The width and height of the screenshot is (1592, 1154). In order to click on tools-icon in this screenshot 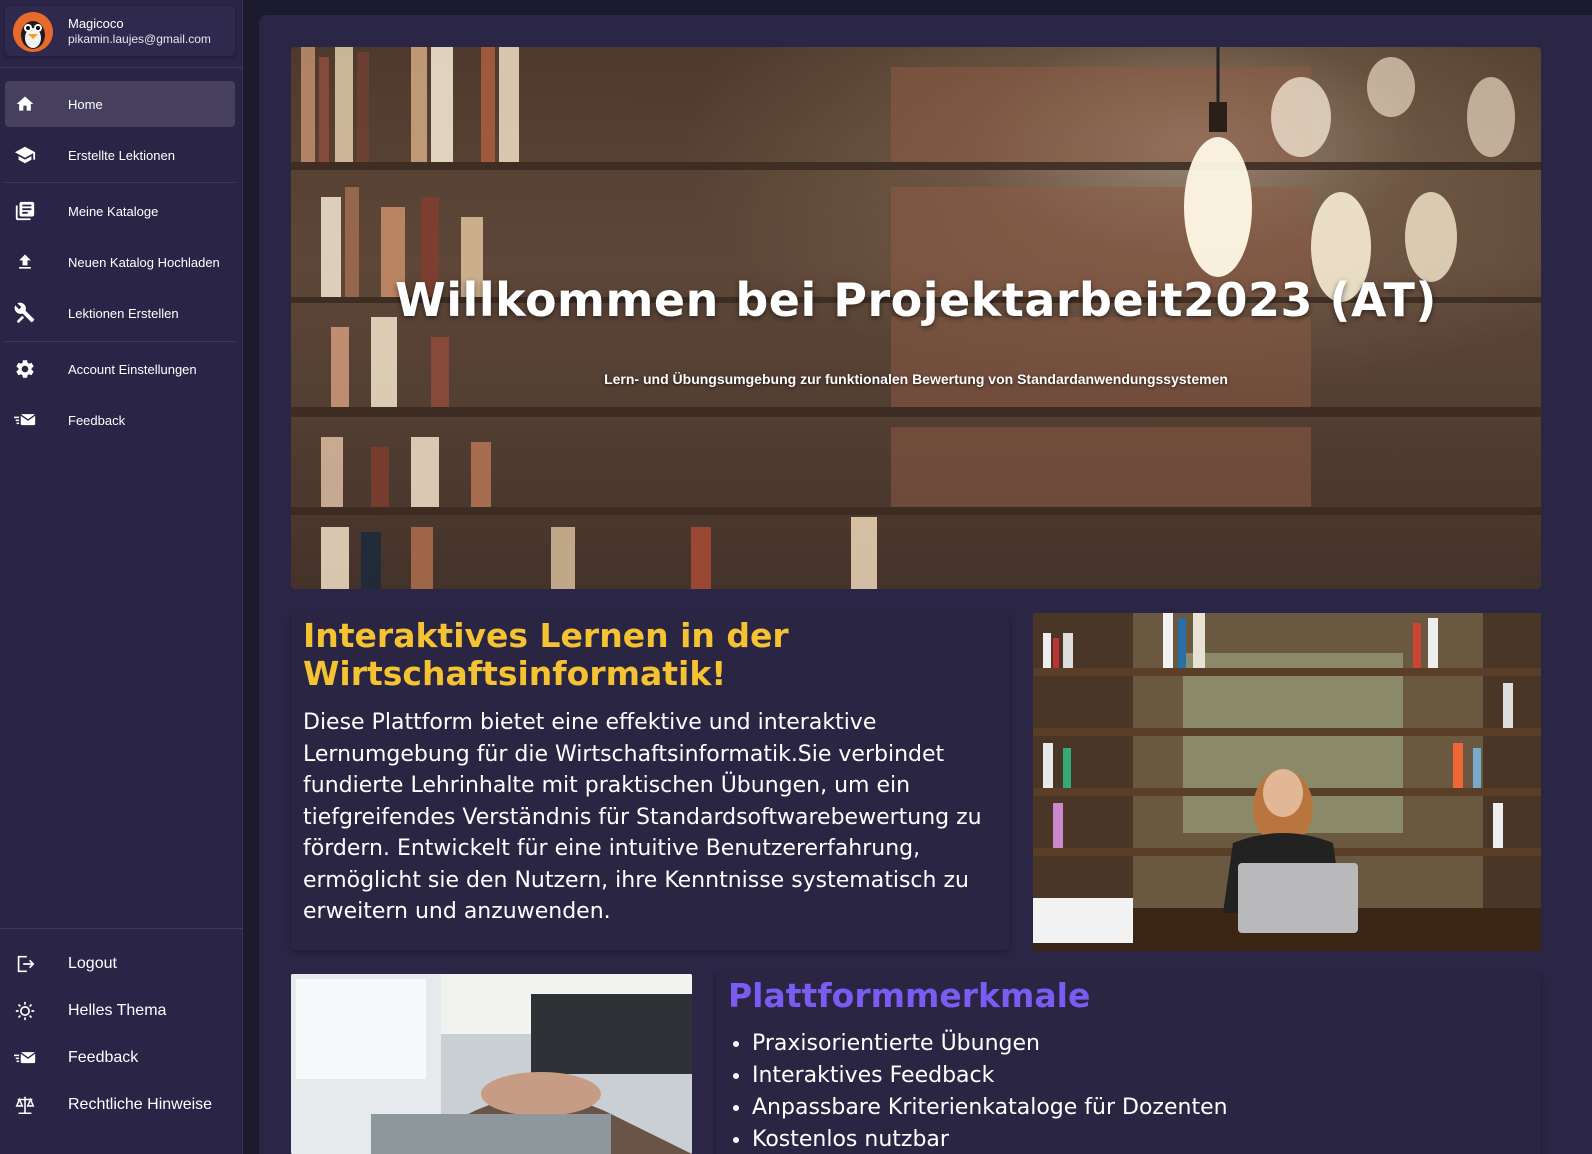, I will do `click(25, 313)`.